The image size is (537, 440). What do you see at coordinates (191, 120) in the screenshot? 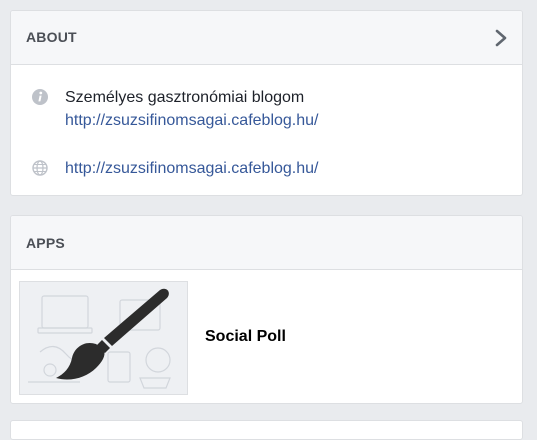
I see `about-description-link: http://zsuzsifinomsagai.cafeblog.hu/` at bounding box center [191, 120].